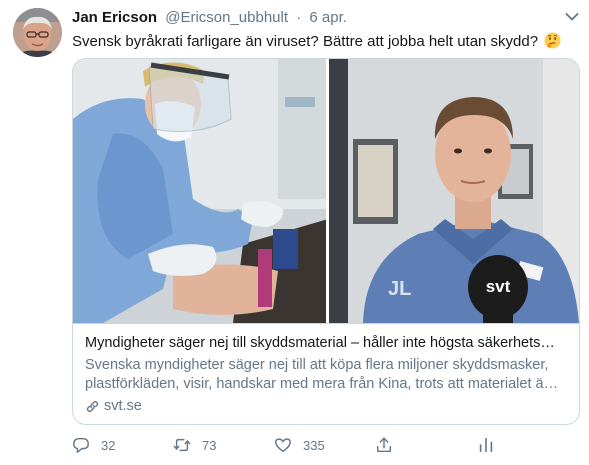 This screenshot has width=589, height=465. I want to click on share-icon, so click(384, 445).